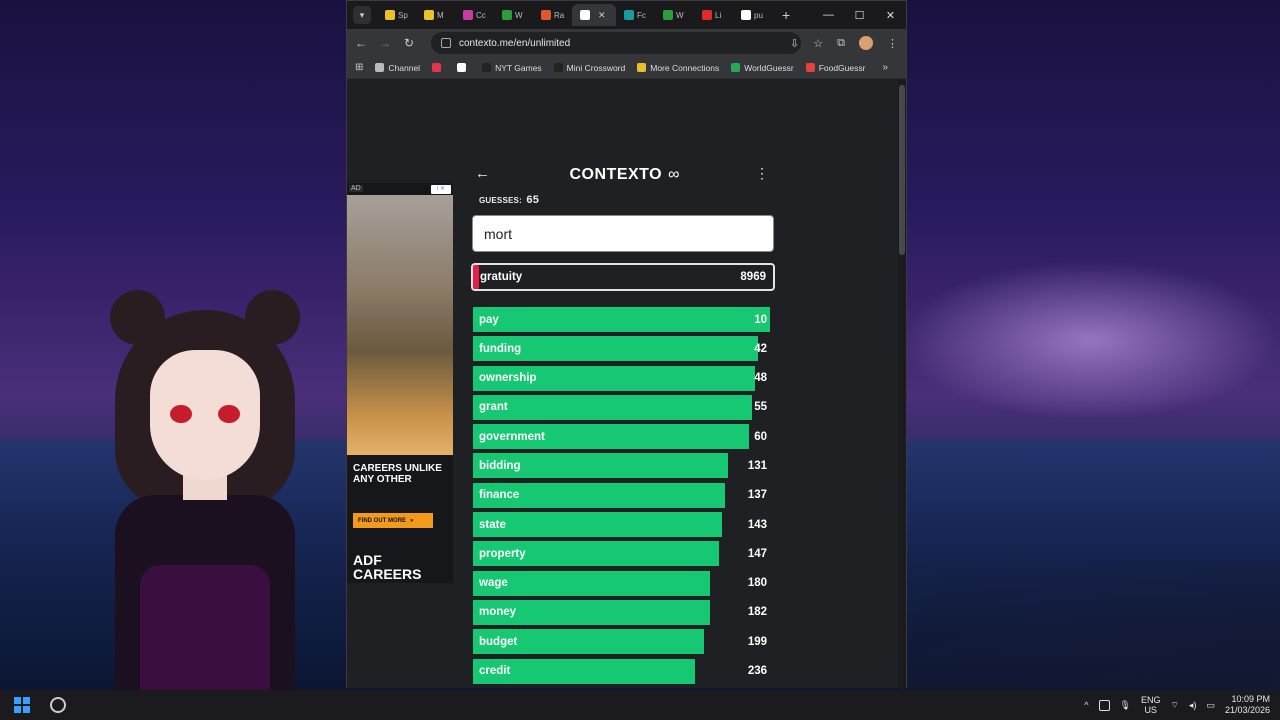 The image size is (1280, 720). I want to click on guess-word: funding, so click(500, 348).